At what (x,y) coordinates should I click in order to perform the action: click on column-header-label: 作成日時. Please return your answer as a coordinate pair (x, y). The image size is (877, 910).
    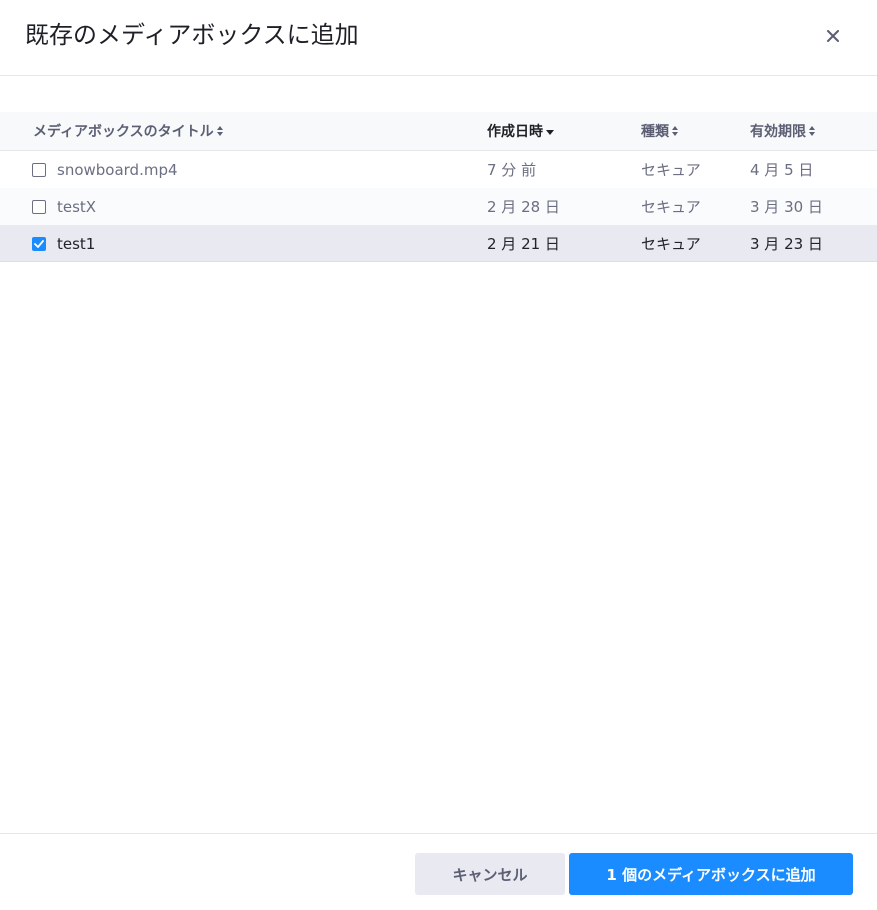
    Looking at the image, I should click on (515, 132).